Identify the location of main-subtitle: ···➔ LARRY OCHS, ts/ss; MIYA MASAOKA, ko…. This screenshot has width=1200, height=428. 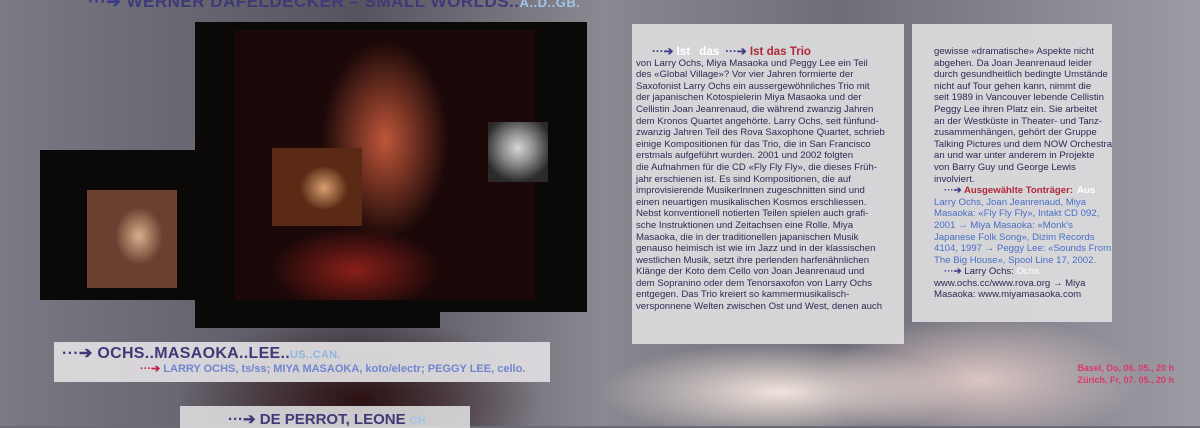
(332, 368).